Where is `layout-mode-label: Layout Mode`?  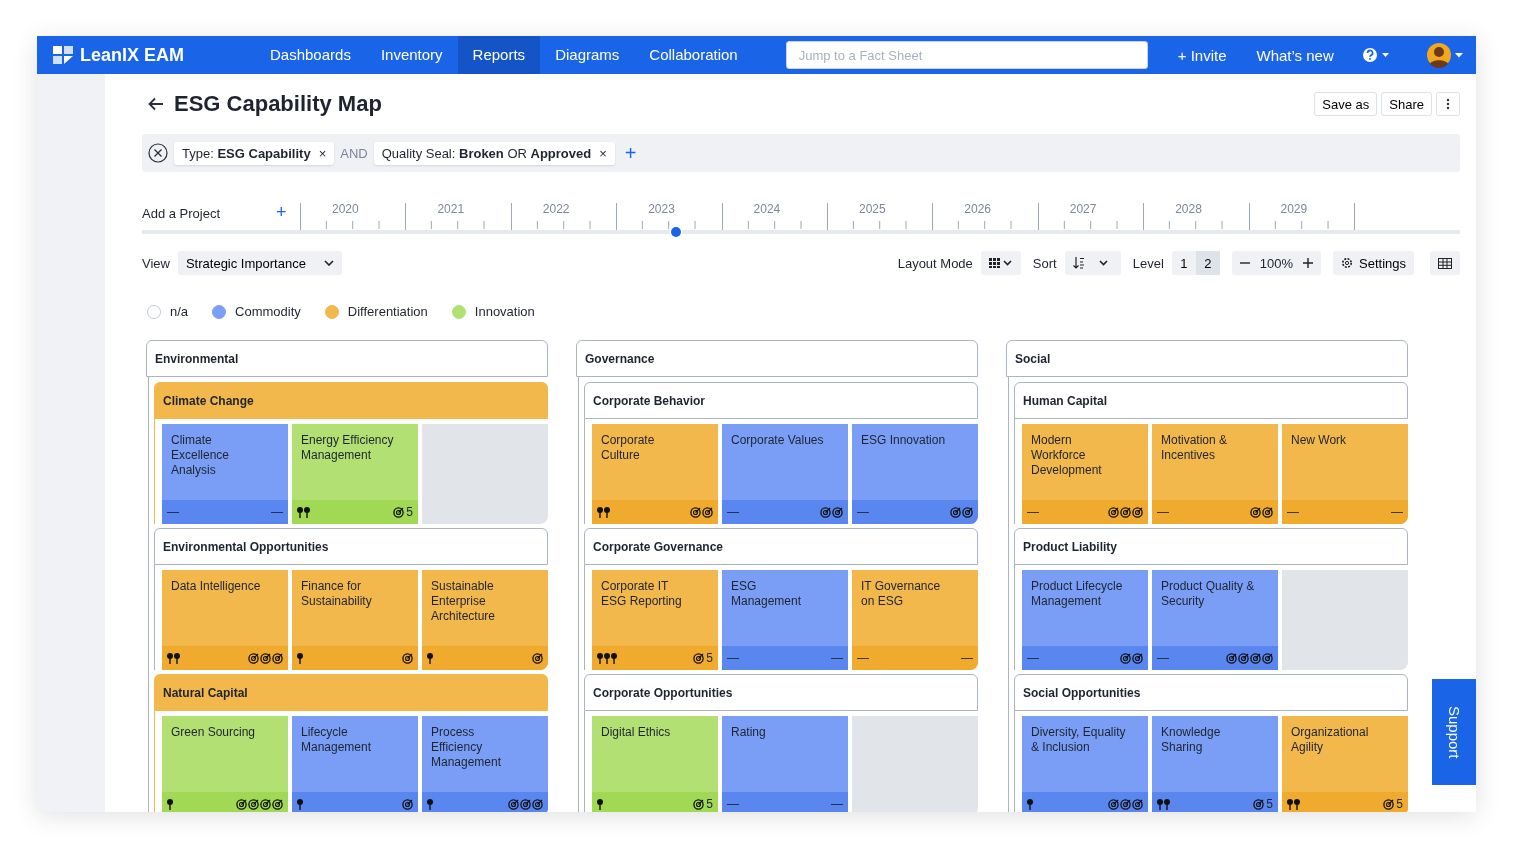 layout-mode-label: Layout Mode is located at coordinates (935, 263).